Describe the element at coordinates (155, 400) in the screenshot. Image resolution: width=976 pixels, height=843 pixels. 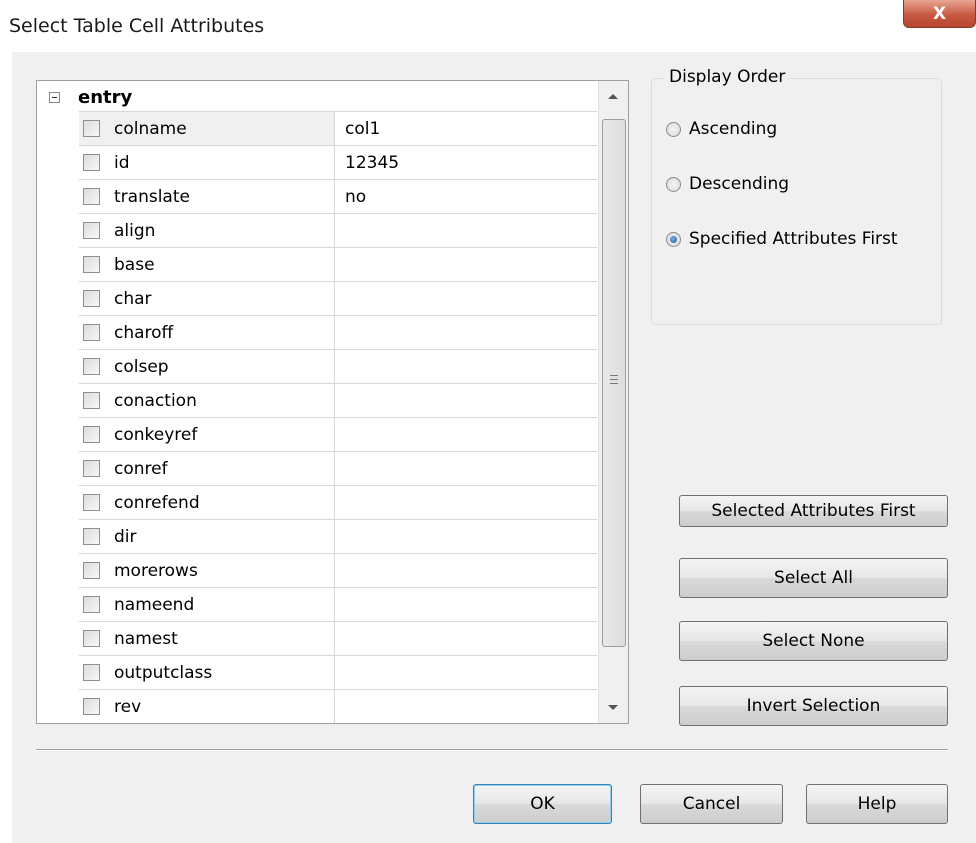
I see `attribute-name: conaction` at that location.